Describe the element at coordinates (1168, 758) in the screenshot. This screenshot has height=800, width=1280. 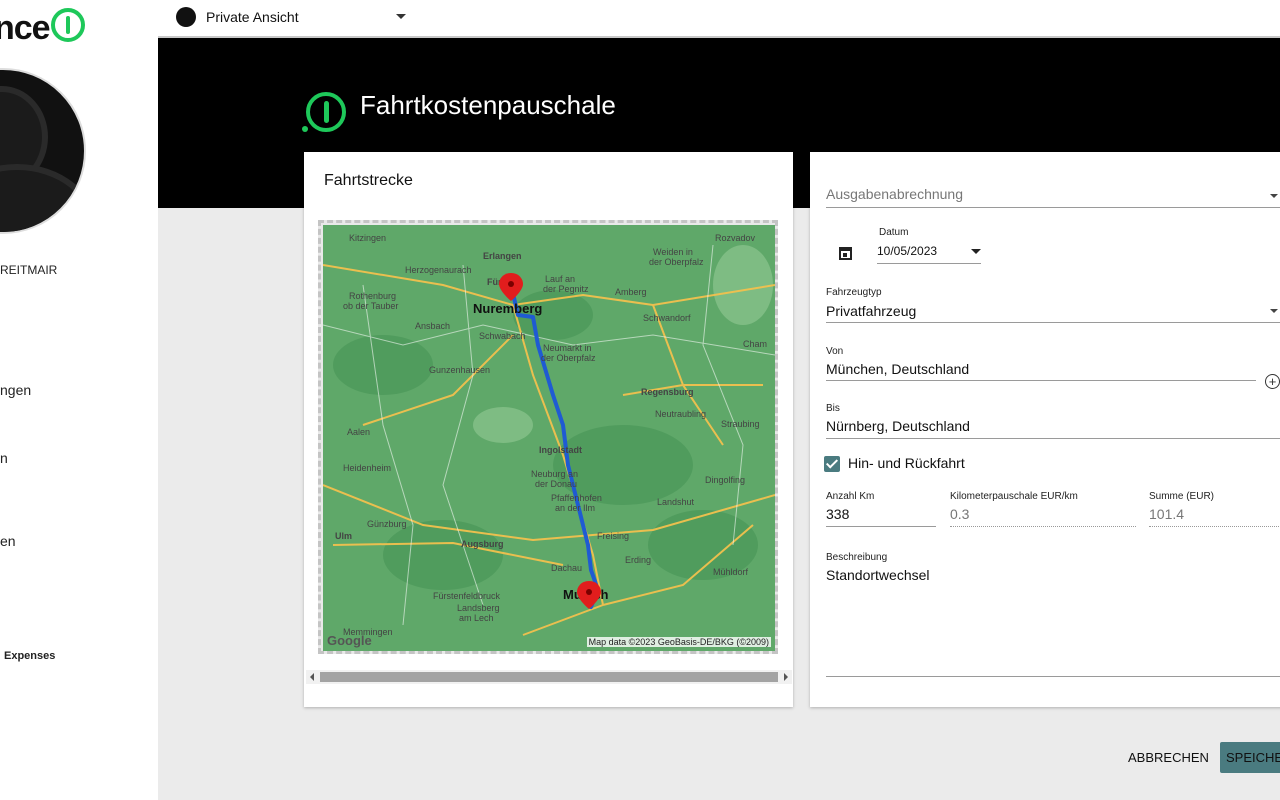
I see `cancel-button: ABBRECHEN` at that location.